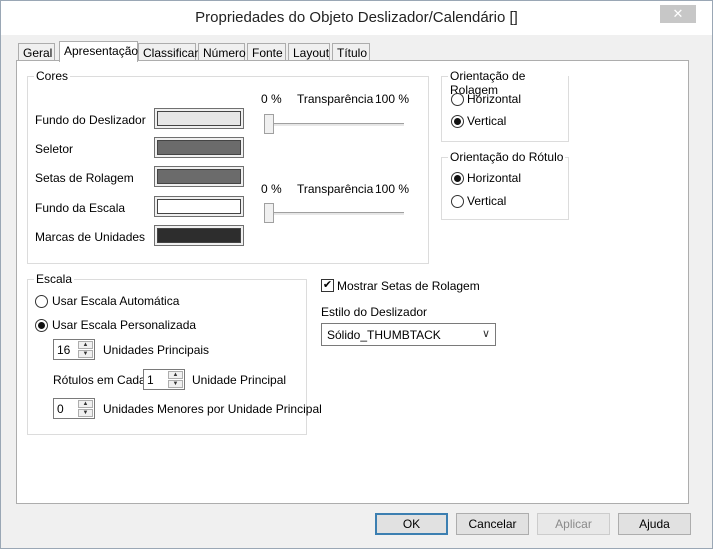 This screenshot has height=549, width=713. Describe the element at coordinates (384, 335) in the screenshot. I see `estilo-deslizador-value: Sólido_THUMBTACK` at that location.